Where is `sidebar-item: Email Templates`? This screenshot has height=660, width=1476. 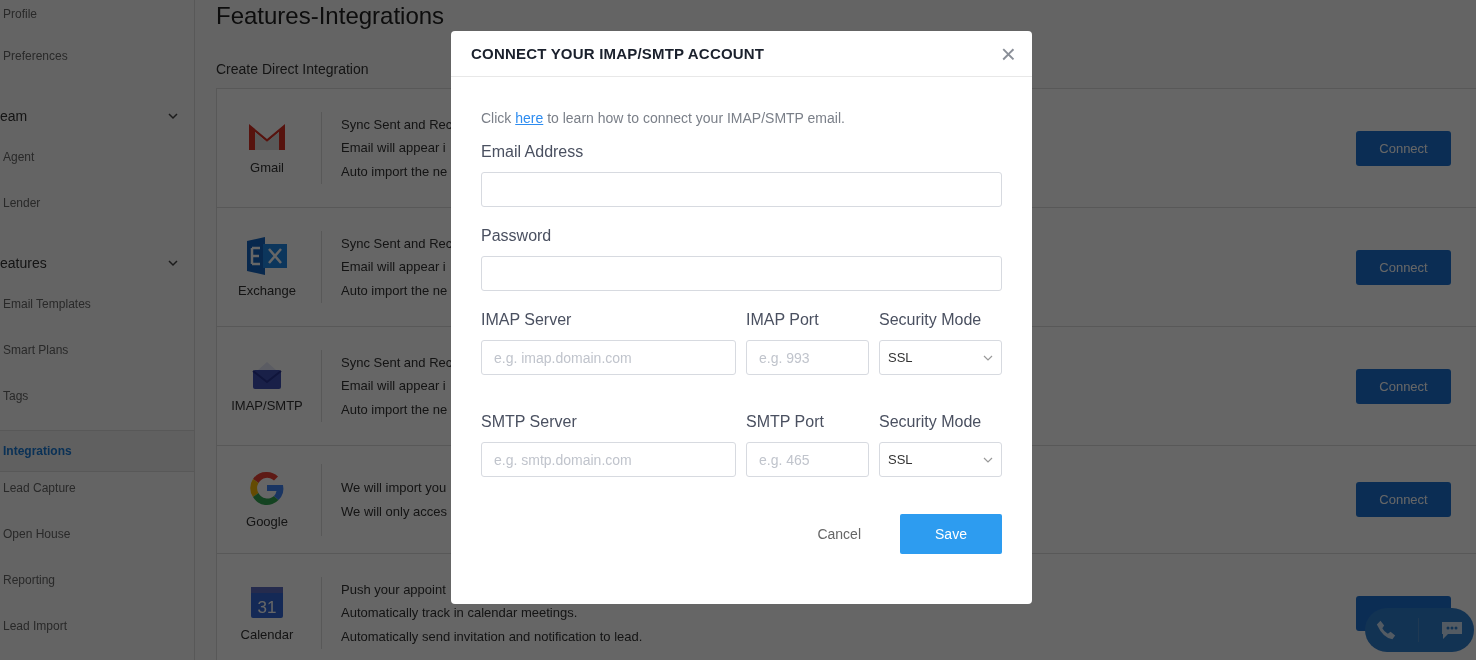 sidebar-item: Email Templates is located at coordinates (97, 313).